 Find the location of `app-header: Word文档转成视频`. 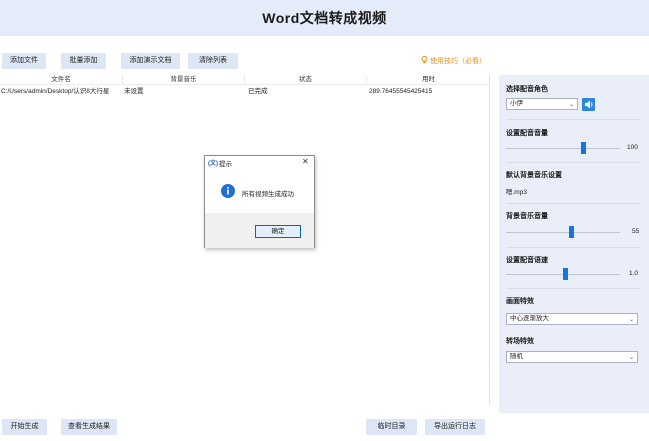

app-header: Word文档转成视频 is located at coordinates (324, 18).